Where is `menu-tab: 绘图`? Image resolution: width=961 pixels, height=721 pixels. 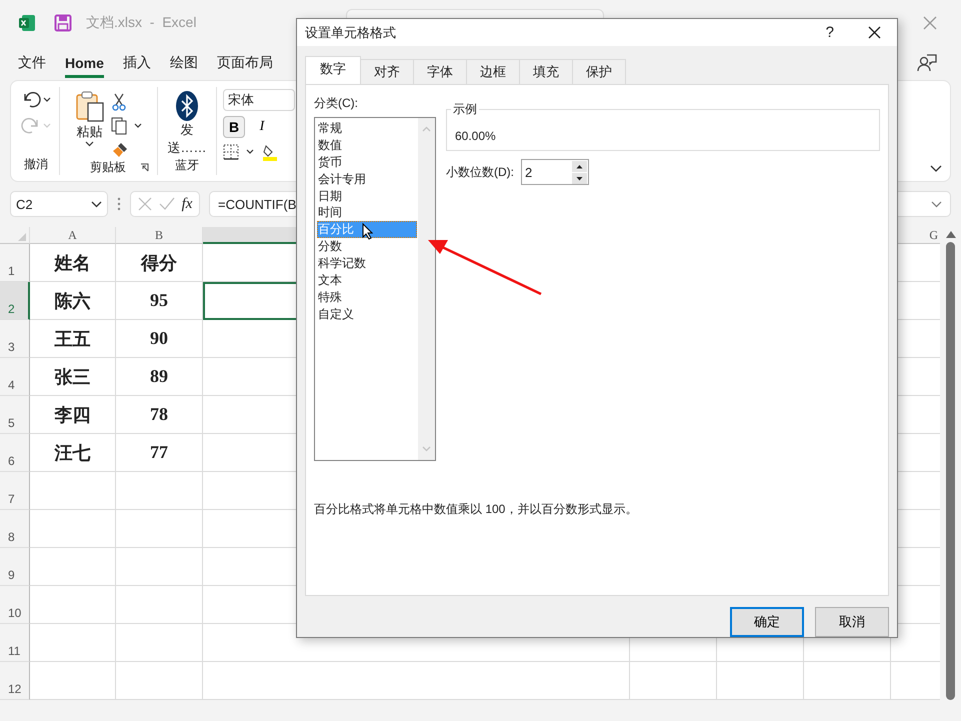 menu-tab: 绘图 is located at coordinates (184, 63).